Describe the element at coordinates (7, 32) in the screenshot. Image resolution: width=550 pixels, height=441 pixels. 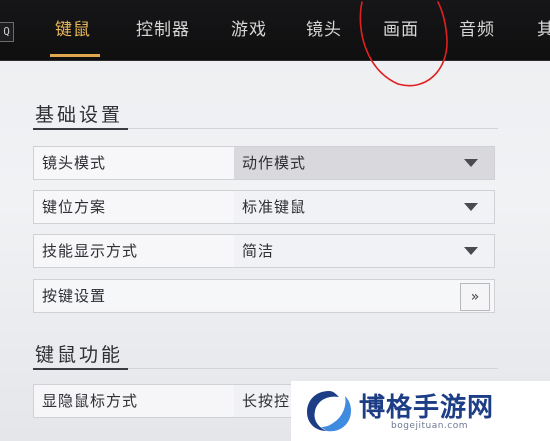
I see `q-key-hint: Q` at that location.